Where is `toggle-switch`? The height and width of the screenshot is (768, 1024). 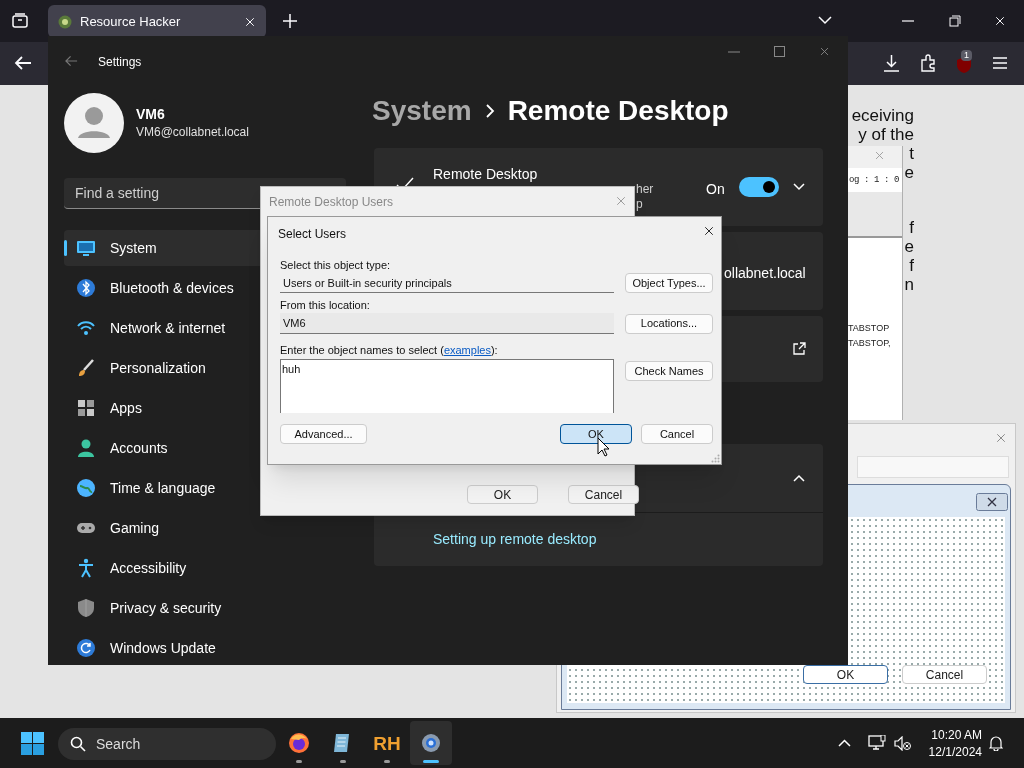 toggle-switch is located at coordinates (759, 187).